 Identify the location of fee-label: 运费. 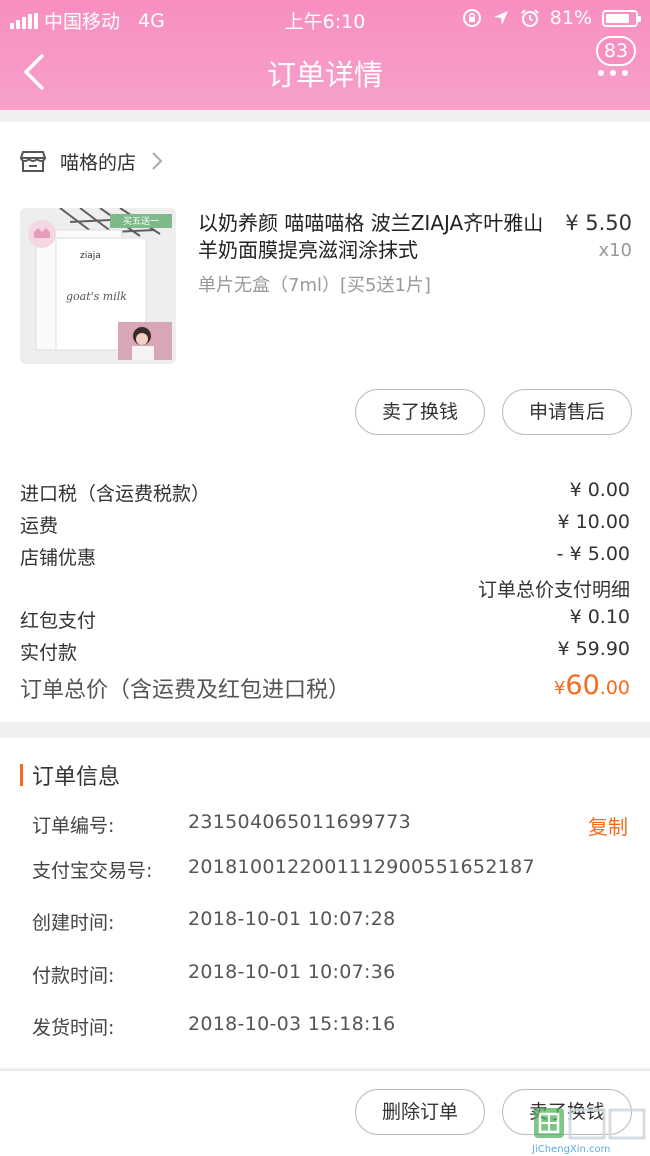
(39, 526).